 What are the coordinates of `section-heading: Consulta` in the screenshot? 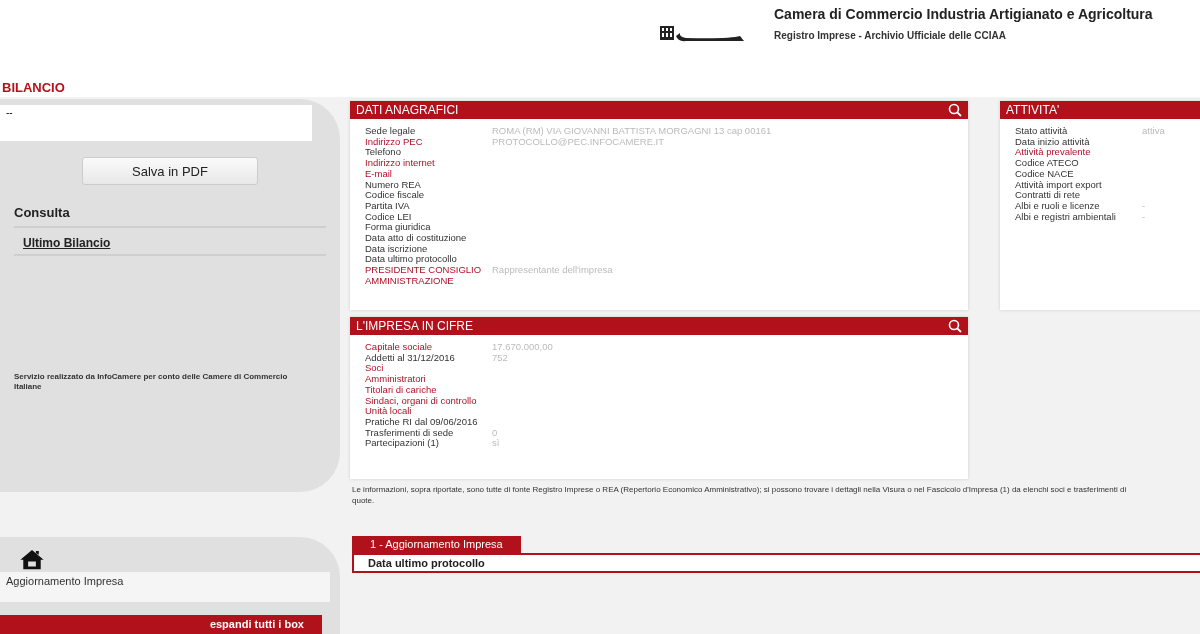 It's located at (170, 216).